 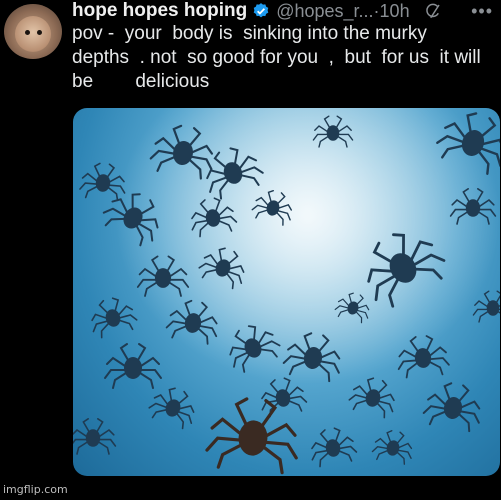 What do you see at coordinates (392, 11) in the screenshot?
I see `timestamp: ·10h` at bounding box center [392, 11].